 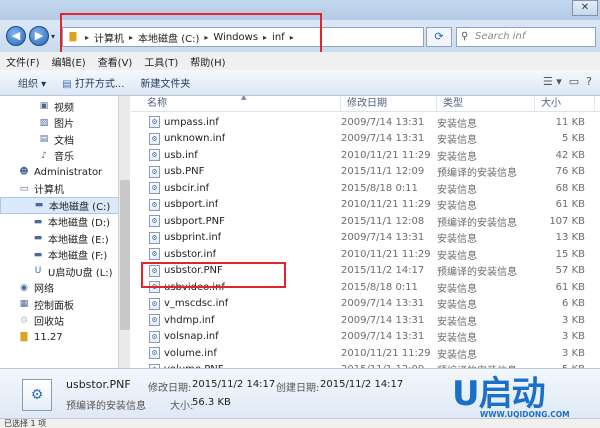 I want to click on file-date: 2010/11/21 11:29, so click(x=386, y=353).